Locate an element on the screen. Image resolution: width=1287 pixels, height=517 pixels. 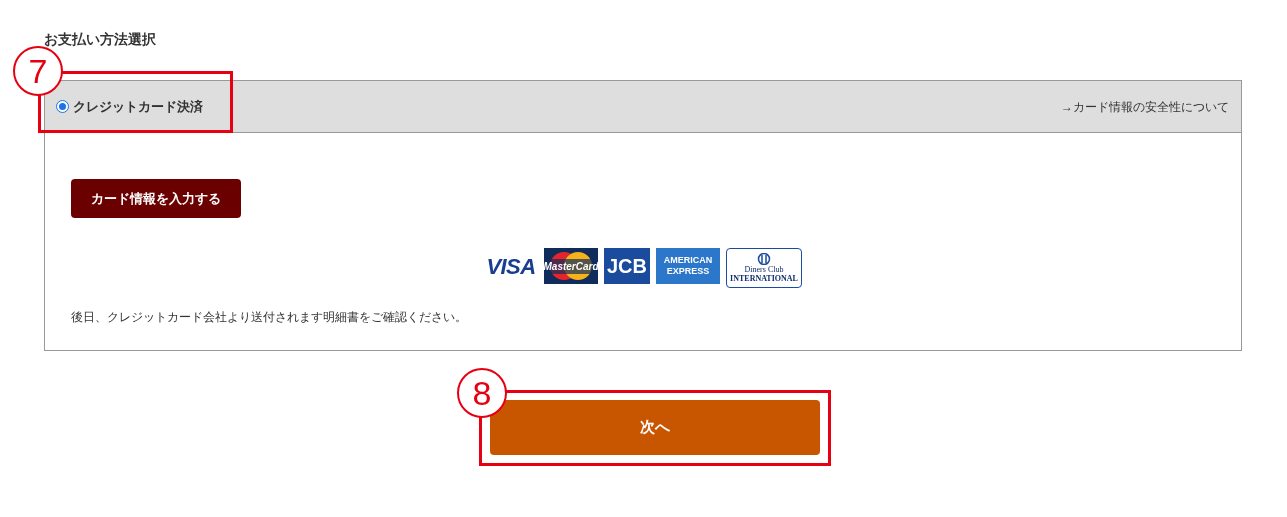
visa-logo: VISA is located at coordinates (511, 266).